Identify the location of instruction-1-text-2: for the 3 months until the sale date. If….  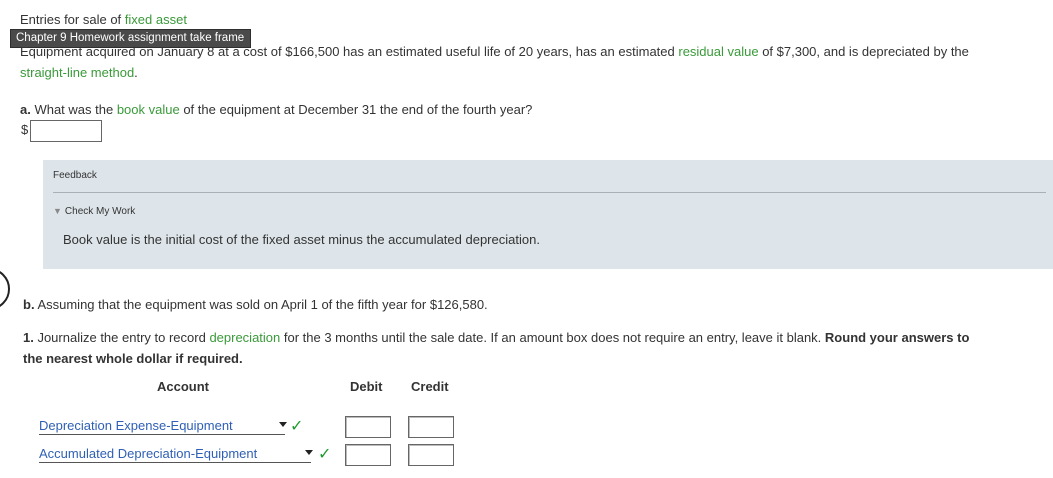
(552, 337).